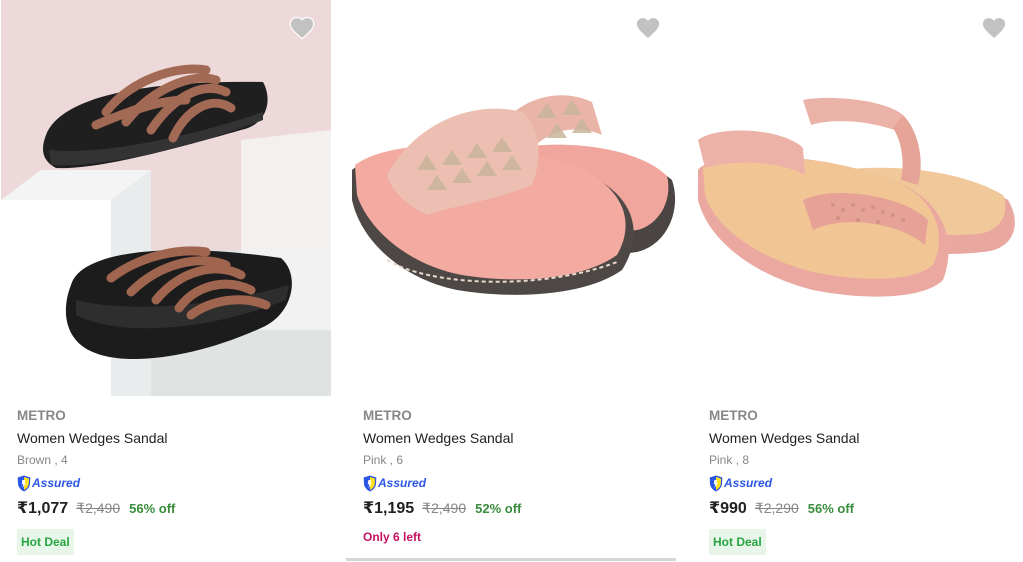 Image resolution: width=1023 pixels, height=562 pixels. What do you see at coordinates (728, 508) in the screenshot?
I see `selling-price: ₹990` at bounding box center [728, 508].